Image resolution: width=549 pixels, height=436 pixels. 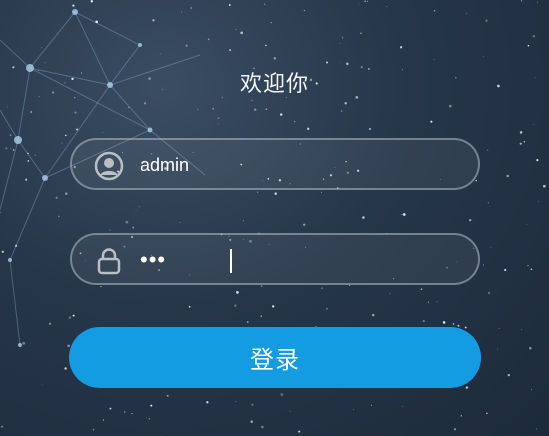 I want to click on username-input, so click(x=300, y=165).